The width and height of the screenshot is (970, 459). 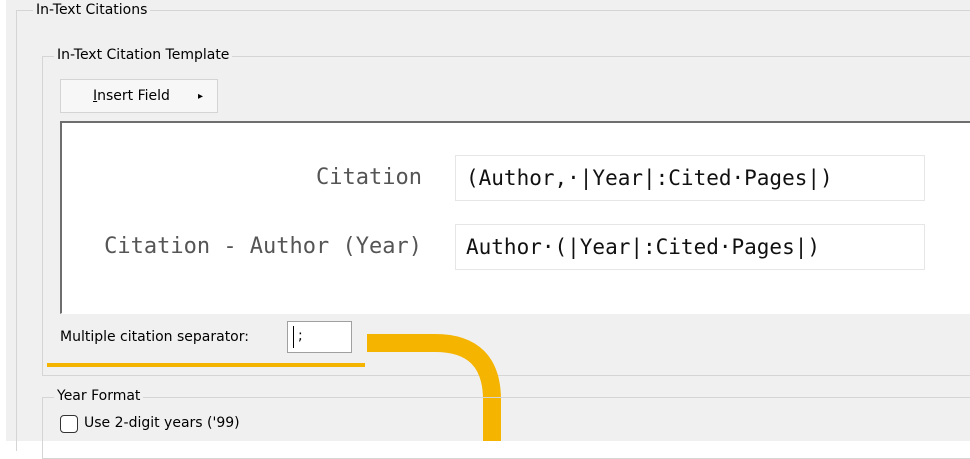 What do you see at coordinates (69, 424) in the screenshot?
I see `two-digit-years-checkbox` at bounding box center [69, 424].